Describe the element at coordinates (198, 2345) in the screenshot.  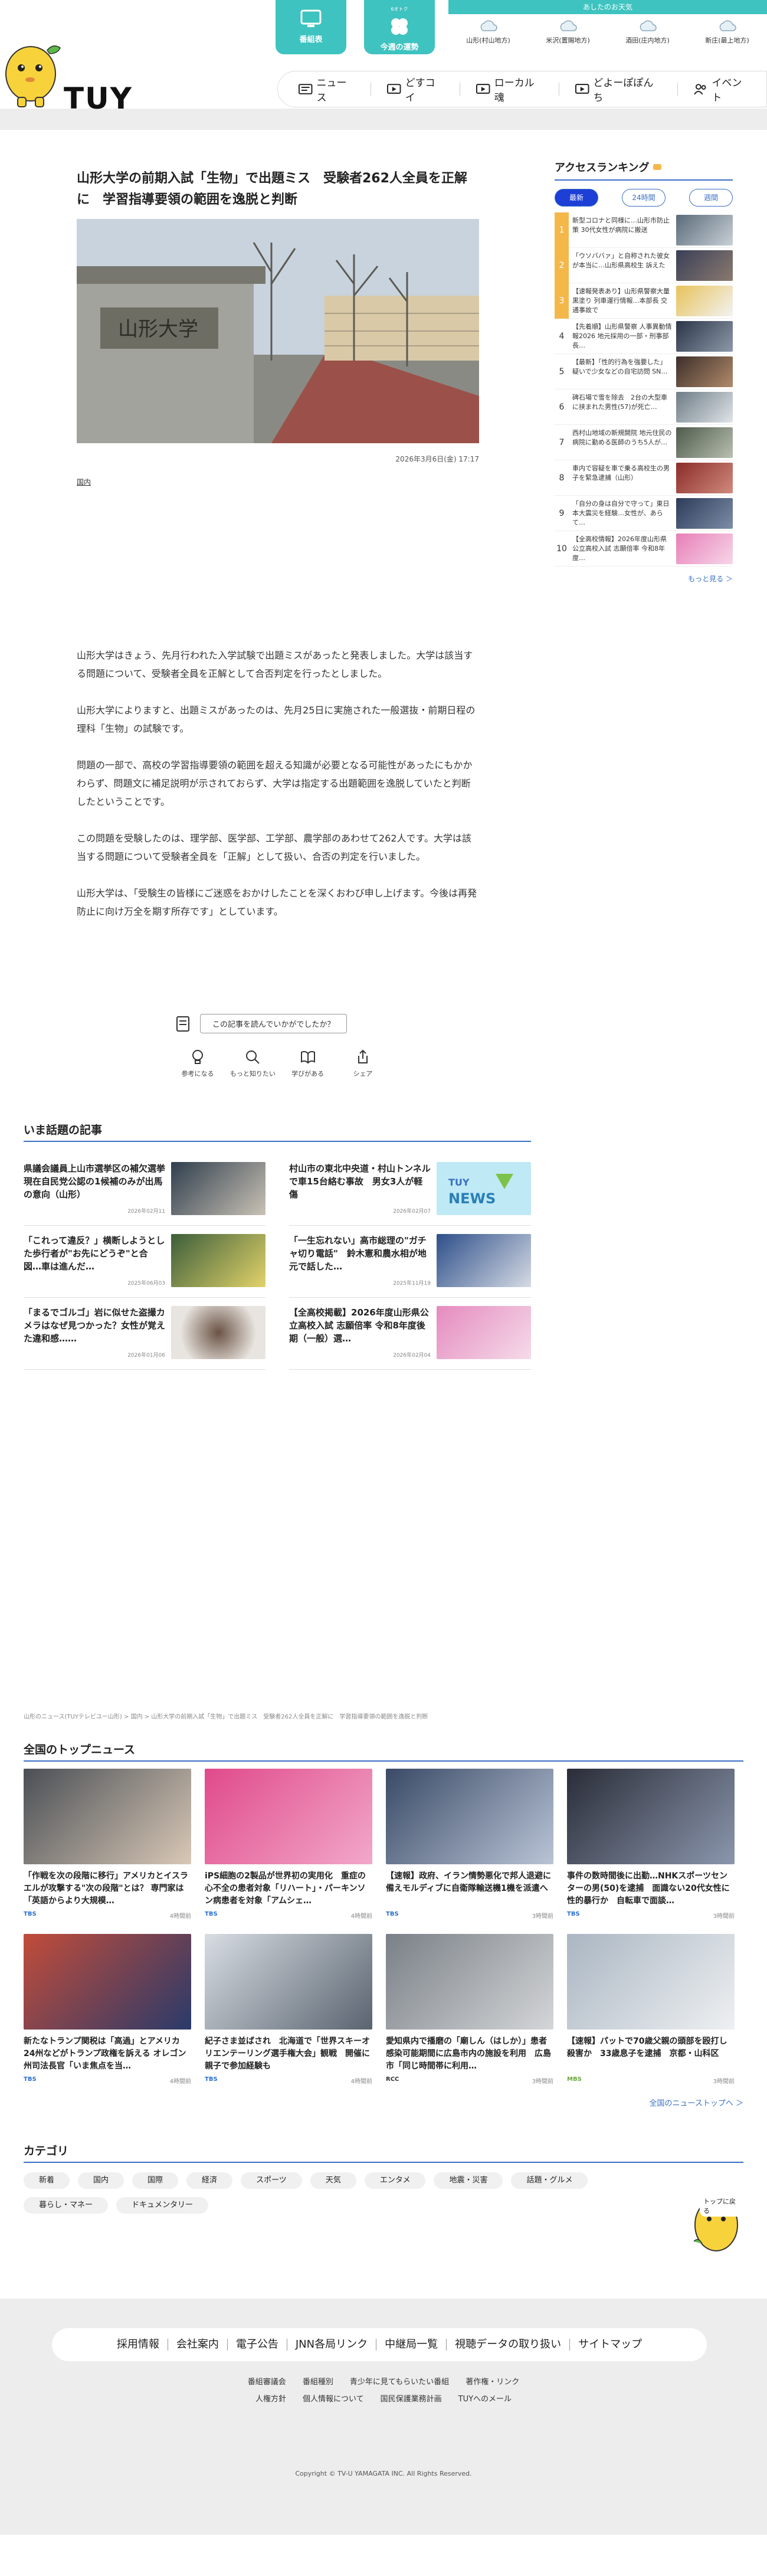
I see `footer-link: 会社案内` at that location.